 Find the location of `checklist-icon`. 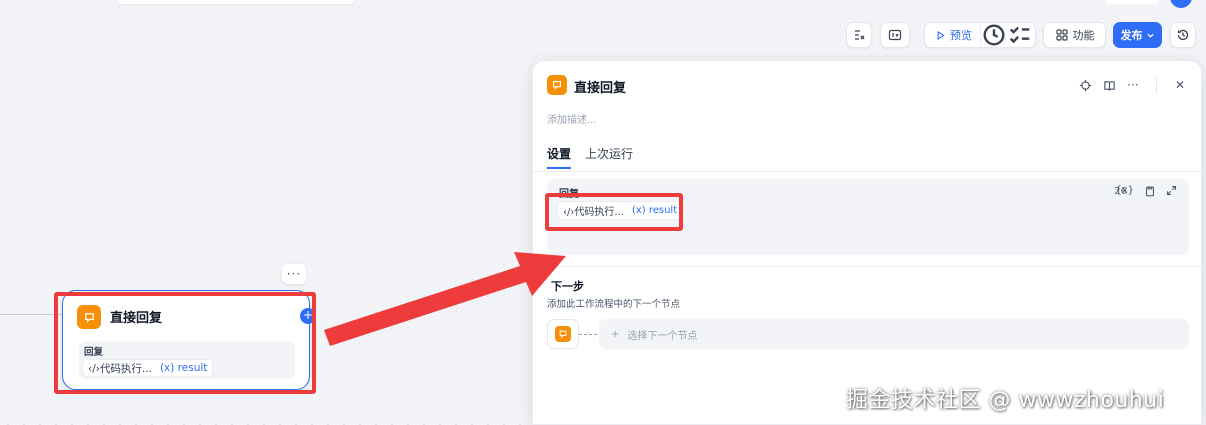

checklist-icon is located at coordinates (1019, 35).